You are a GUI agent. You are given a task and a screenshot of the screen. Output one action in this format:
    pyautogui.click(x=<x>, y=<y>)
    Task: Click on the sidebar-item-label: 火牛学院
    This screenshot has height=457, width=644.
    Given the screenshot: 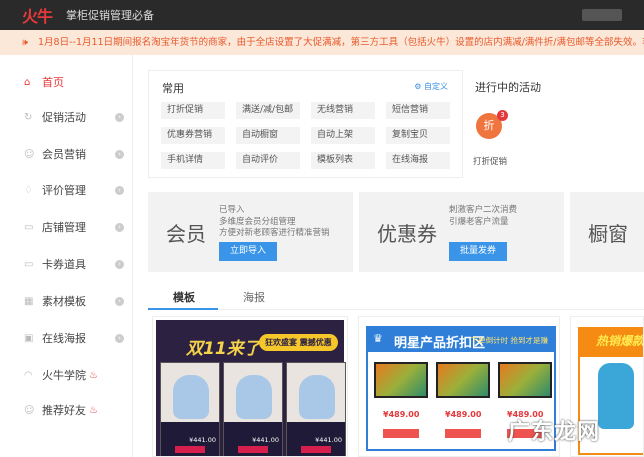 What is the action you would take?
    pyautogui.click(x=64, y=375)
    